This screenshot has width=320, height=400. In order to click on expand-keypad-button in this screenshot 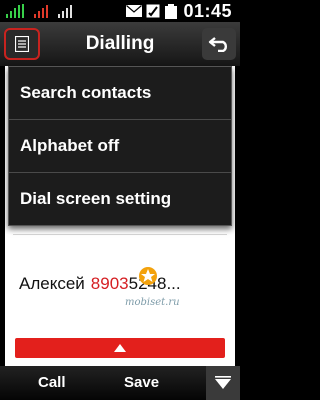, I will do `click(120, 348)`.